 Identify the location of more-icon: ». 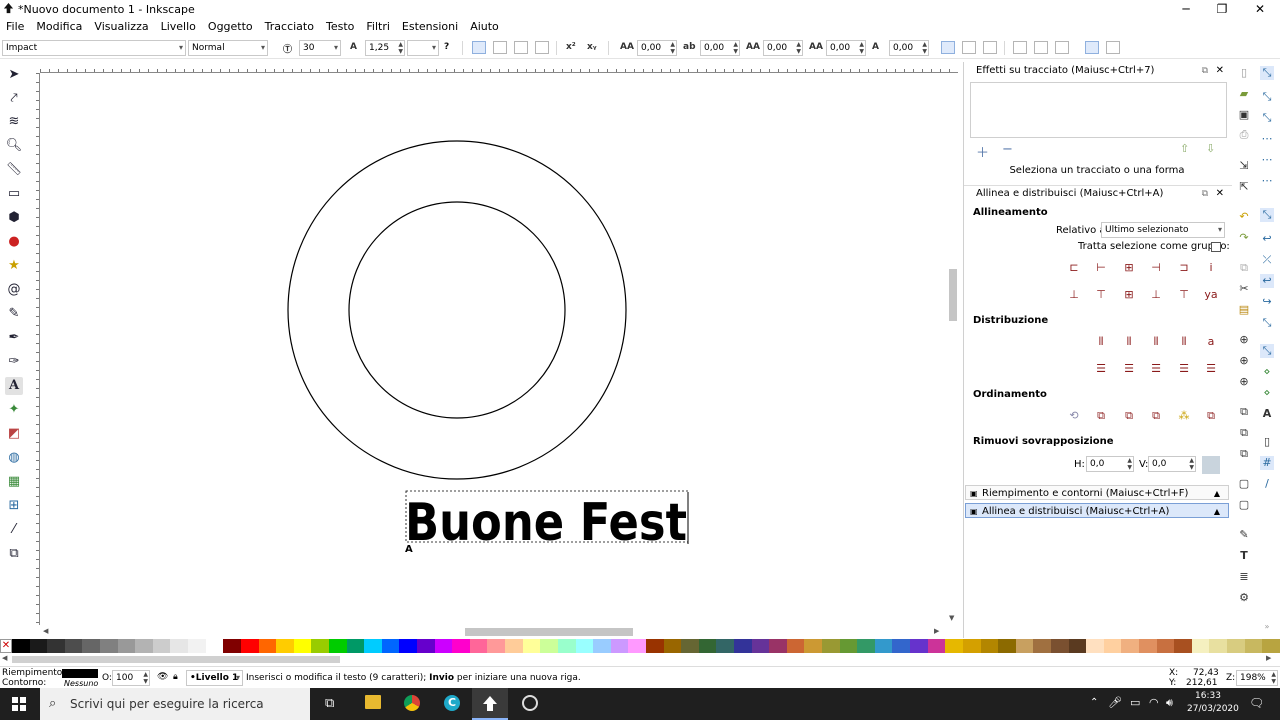
(1267, 627).